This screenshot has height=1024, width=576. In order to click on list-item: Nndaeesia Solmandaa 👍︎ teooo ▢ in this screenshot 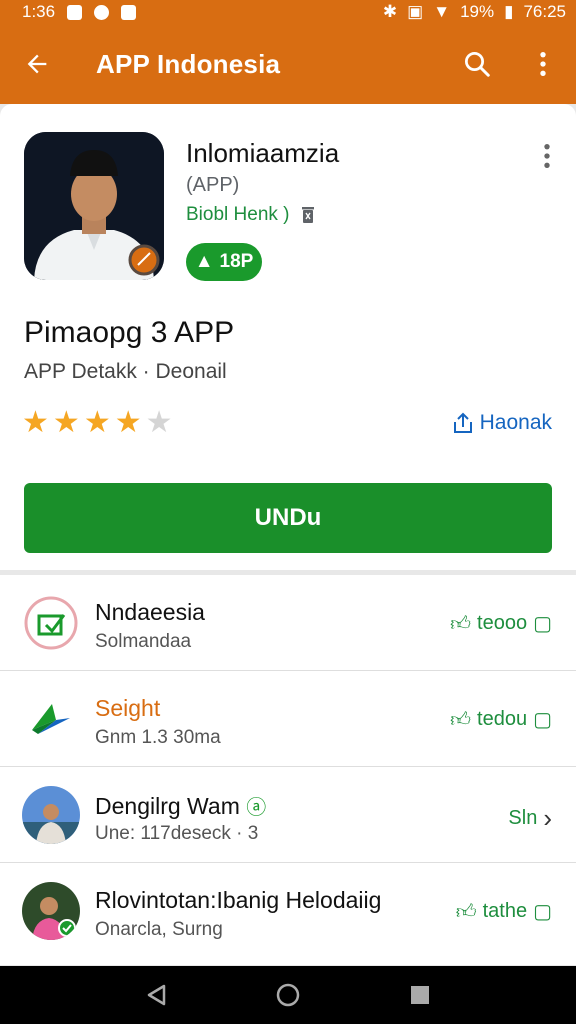, I will do `click(288, 623)`.